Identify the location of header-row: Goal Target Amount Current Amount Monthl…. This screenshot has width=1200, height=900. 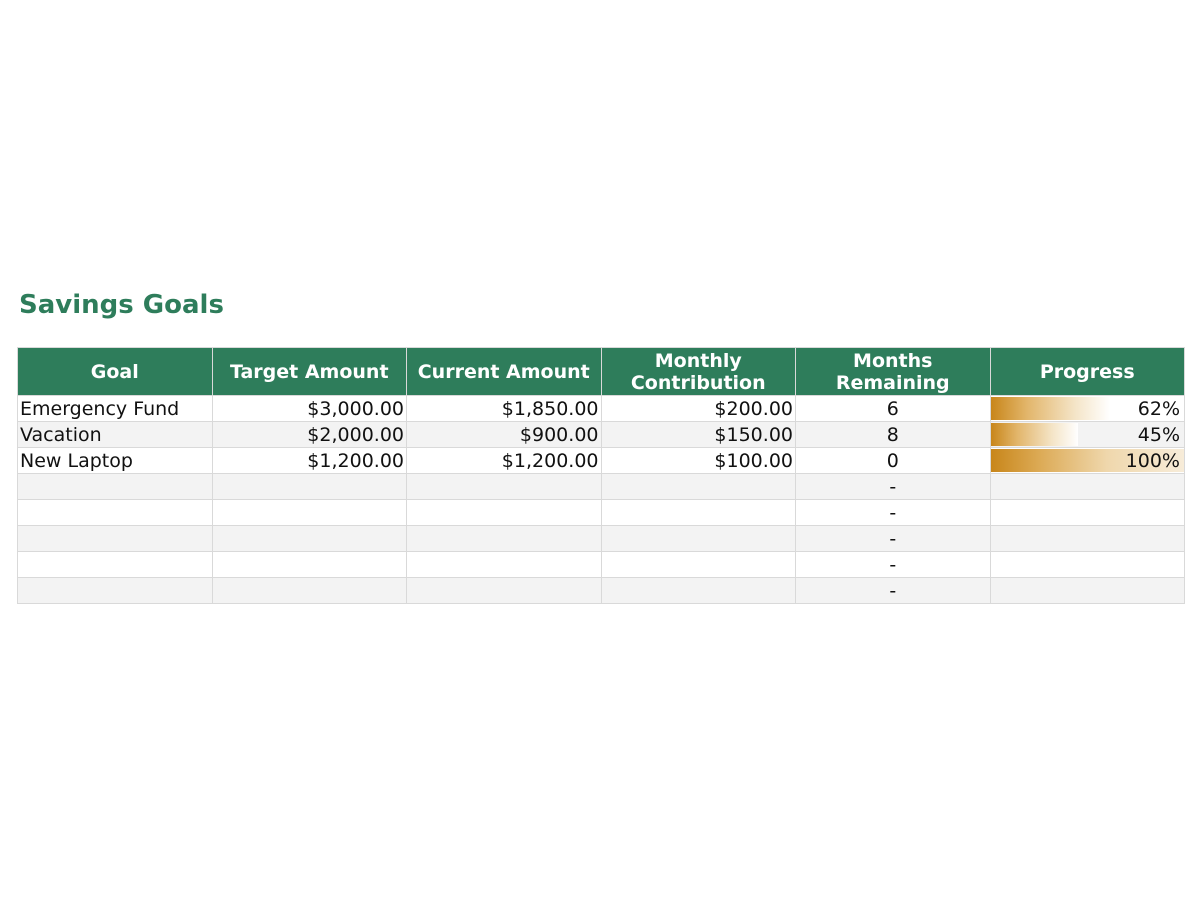
(601, 371).